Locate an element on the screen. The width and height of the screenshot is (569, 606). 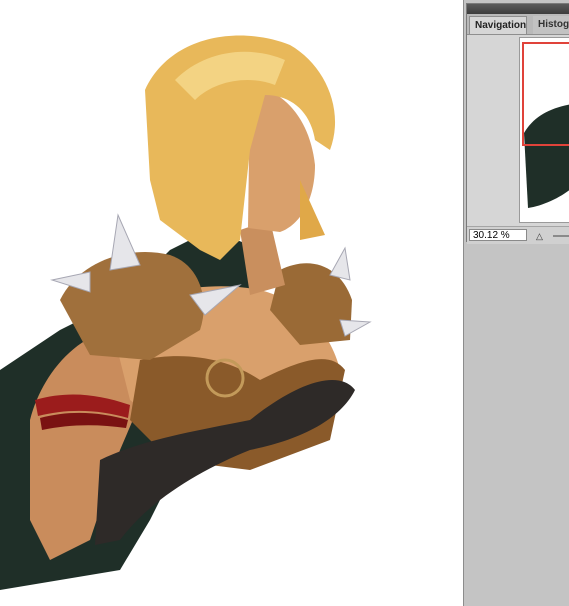
navigator-preview is located at coordinates (544, 130).